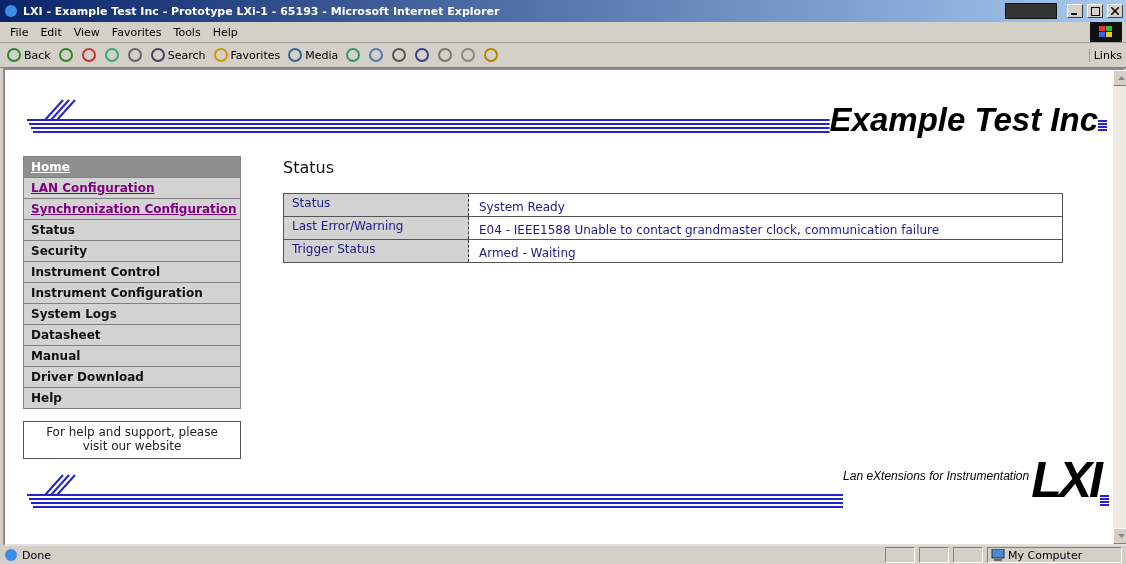 Image resolution: width=1126 pixels, height=564 pixels. Describe the element at coordinates (376, 251) in the screenshot. I see `label-cell: Trigger Status` at that location.